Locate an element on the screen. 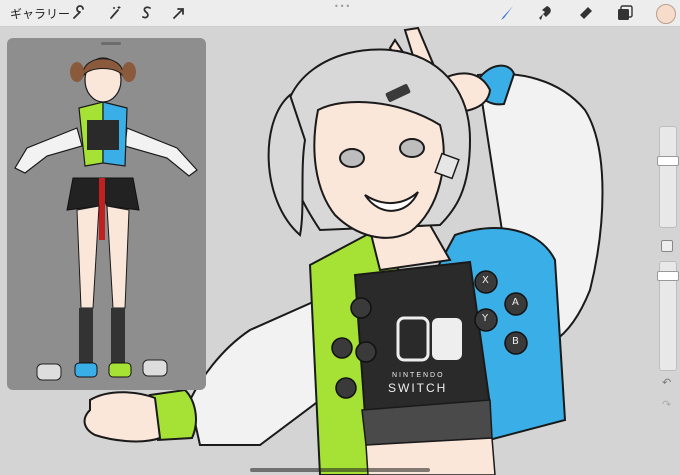 The height and width of the screenshot is (475, 680). x-label: X is located at coordinates (485, 280).